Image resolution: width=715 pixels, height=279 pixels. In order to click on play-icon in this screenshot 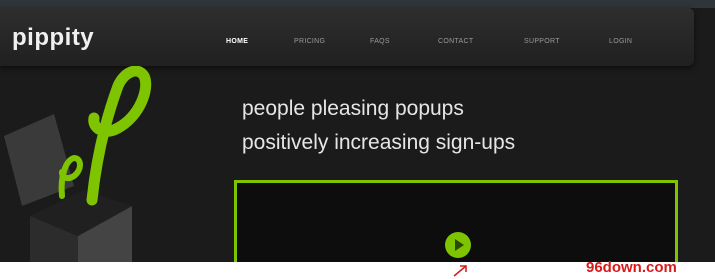, I will do `click(458, 245)`.